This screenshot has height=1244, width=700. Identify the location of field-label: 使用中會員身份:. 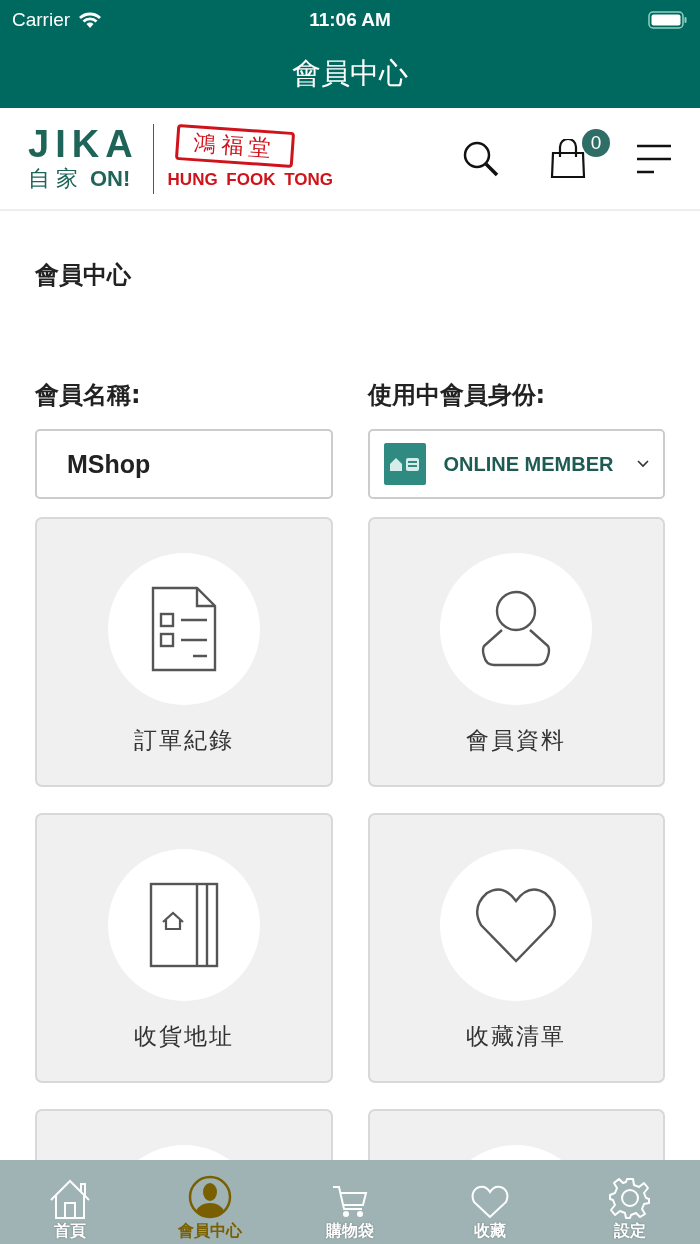
(457, 395).